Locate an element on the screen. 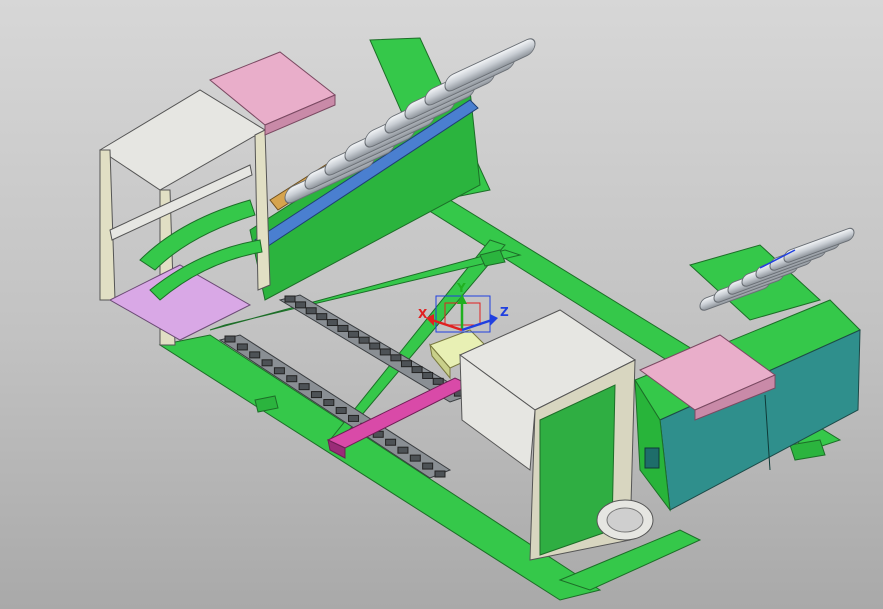 The height and width of the screenshot is (609, 883). y-axis-label: Y is located at coordinates (461, 288).